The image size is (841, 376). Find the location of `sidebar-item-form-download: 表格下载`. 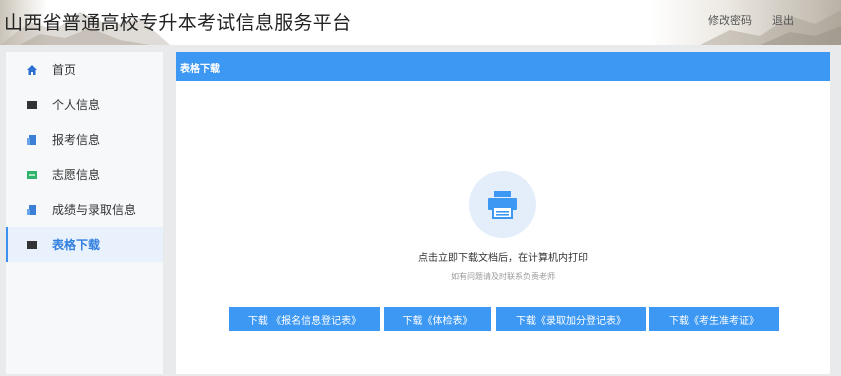

sidebar-item-form-download: 表格下载 is located at coordinates (84, 244).